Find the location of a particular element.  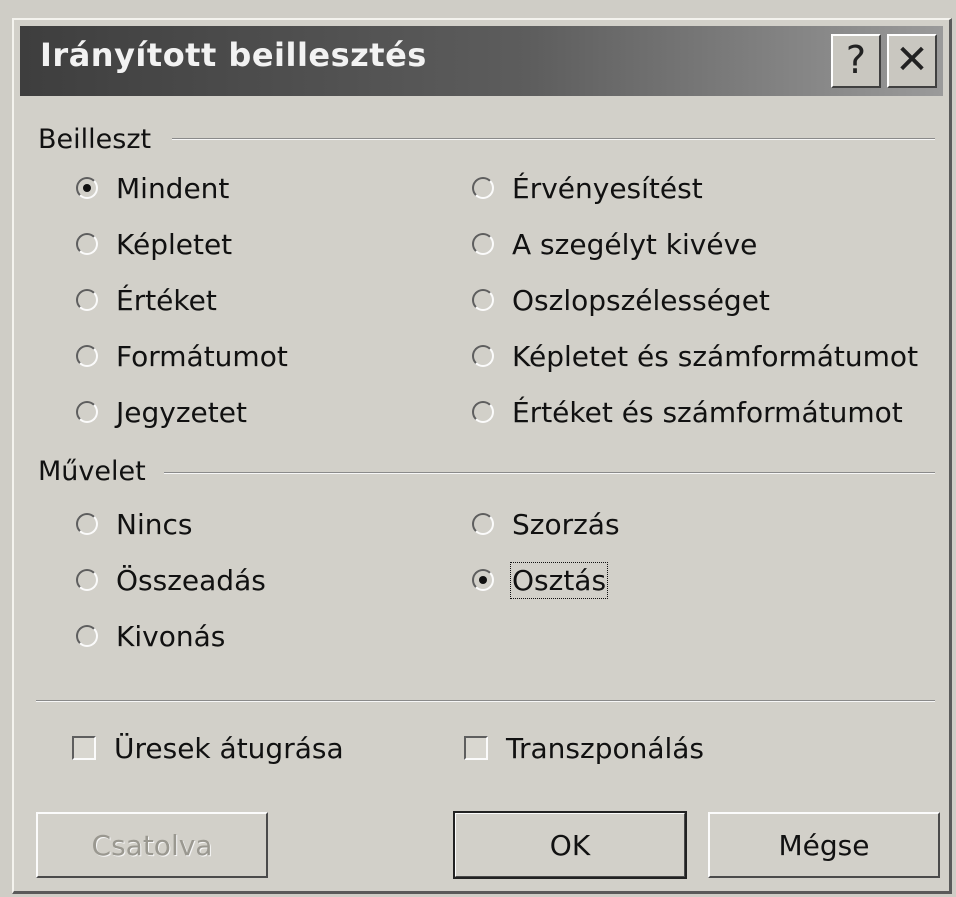

radio-label: Formátumot is located at coordinates (202, 356).